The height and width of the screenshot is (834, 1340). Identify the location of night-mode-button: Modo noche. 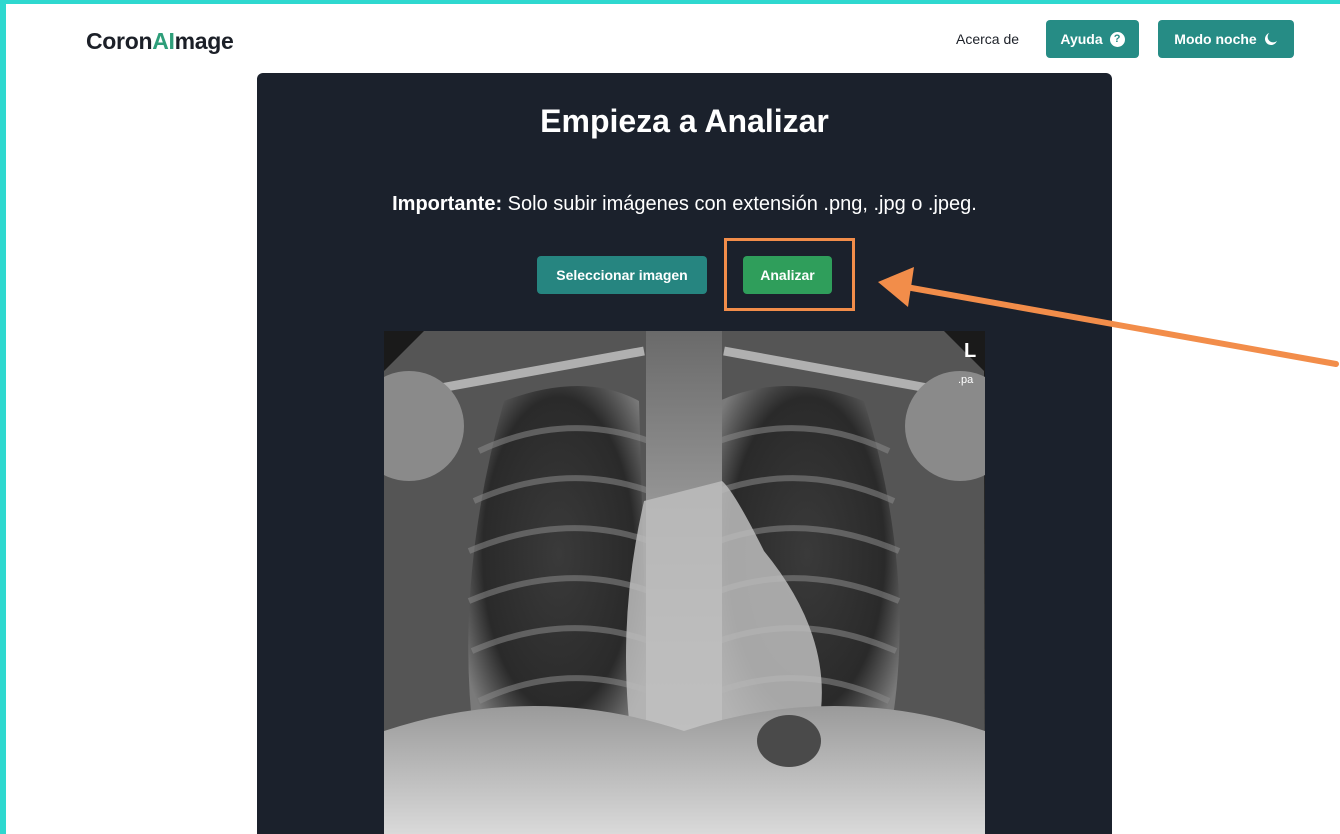
(1226, 39).